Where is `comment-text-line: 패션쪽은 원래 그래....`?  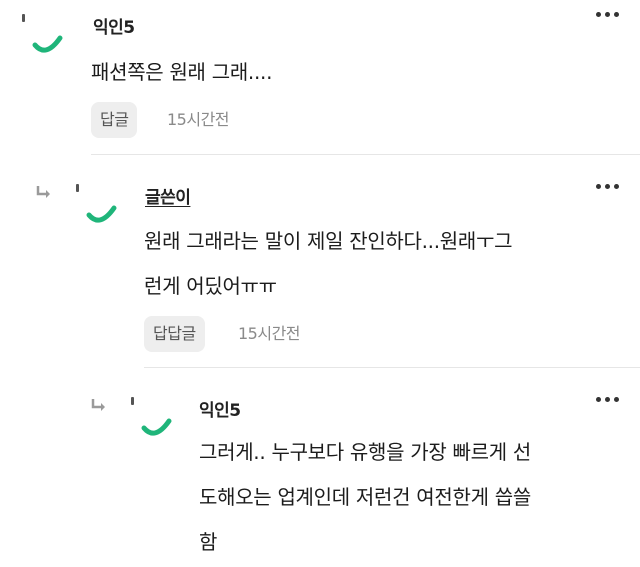
comment-text-line: 패션쪽은 원래 그래.... is located at coordinates (182, 72).